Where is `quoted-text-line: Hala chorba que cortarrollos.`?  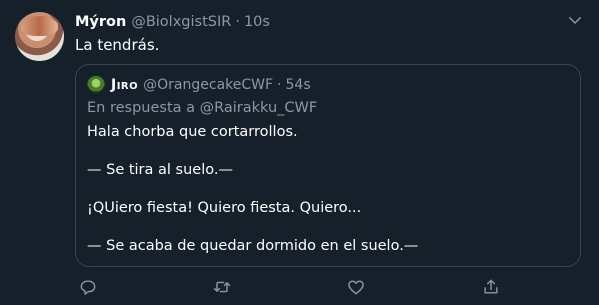 quoted-text-line: Hala chorba que cortarrollos. is located at coordinates (192, 132).